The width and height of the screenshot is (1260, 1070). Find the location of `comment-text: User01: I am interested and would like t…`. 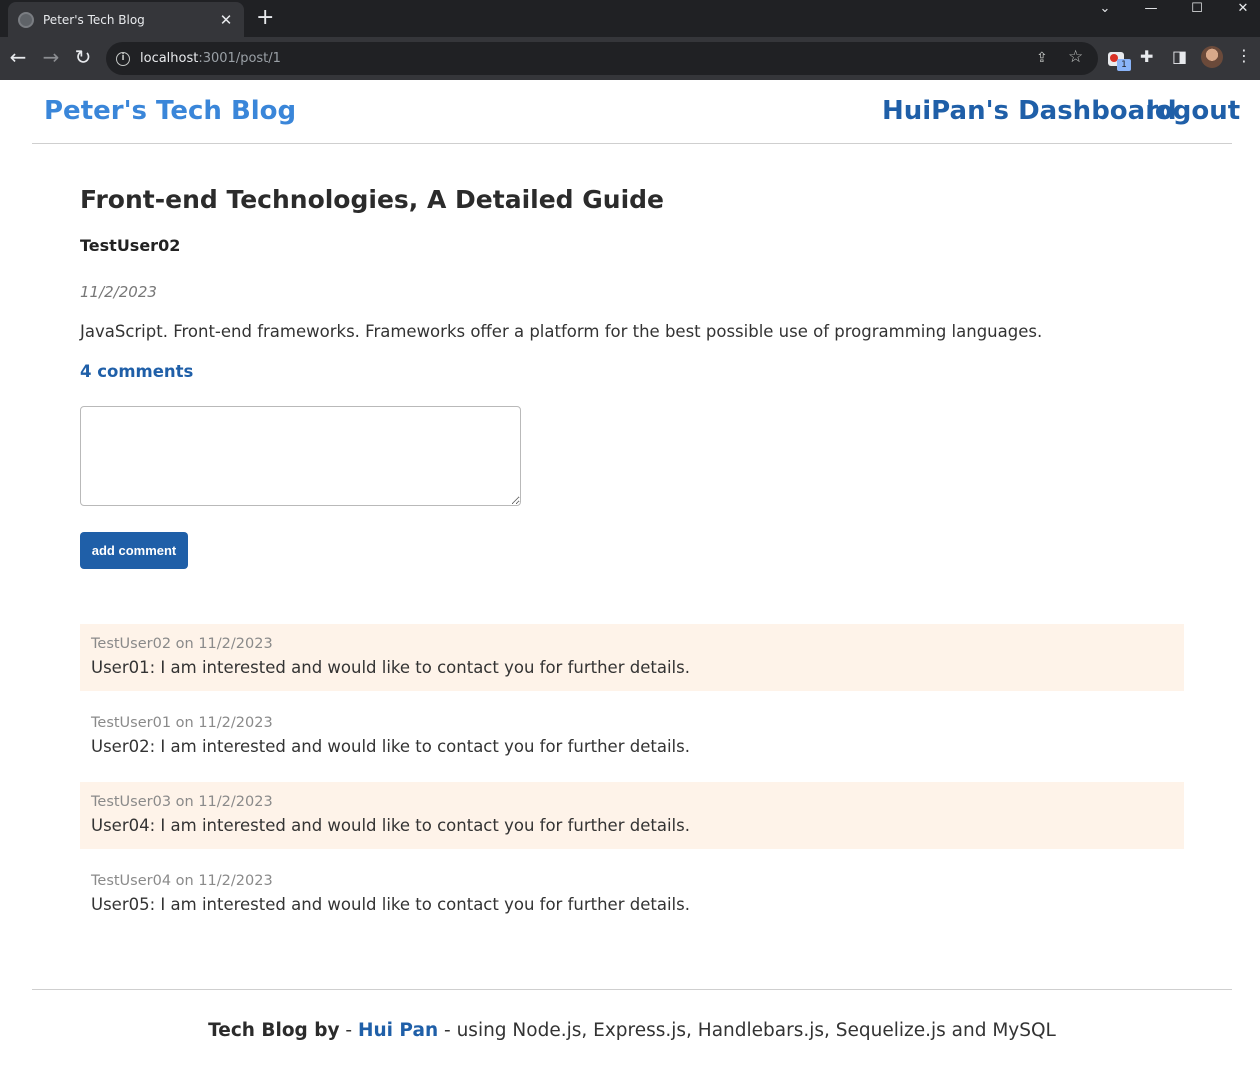

comment-text: User01: I am interested and would like t… is located at coordinates (390, 667).